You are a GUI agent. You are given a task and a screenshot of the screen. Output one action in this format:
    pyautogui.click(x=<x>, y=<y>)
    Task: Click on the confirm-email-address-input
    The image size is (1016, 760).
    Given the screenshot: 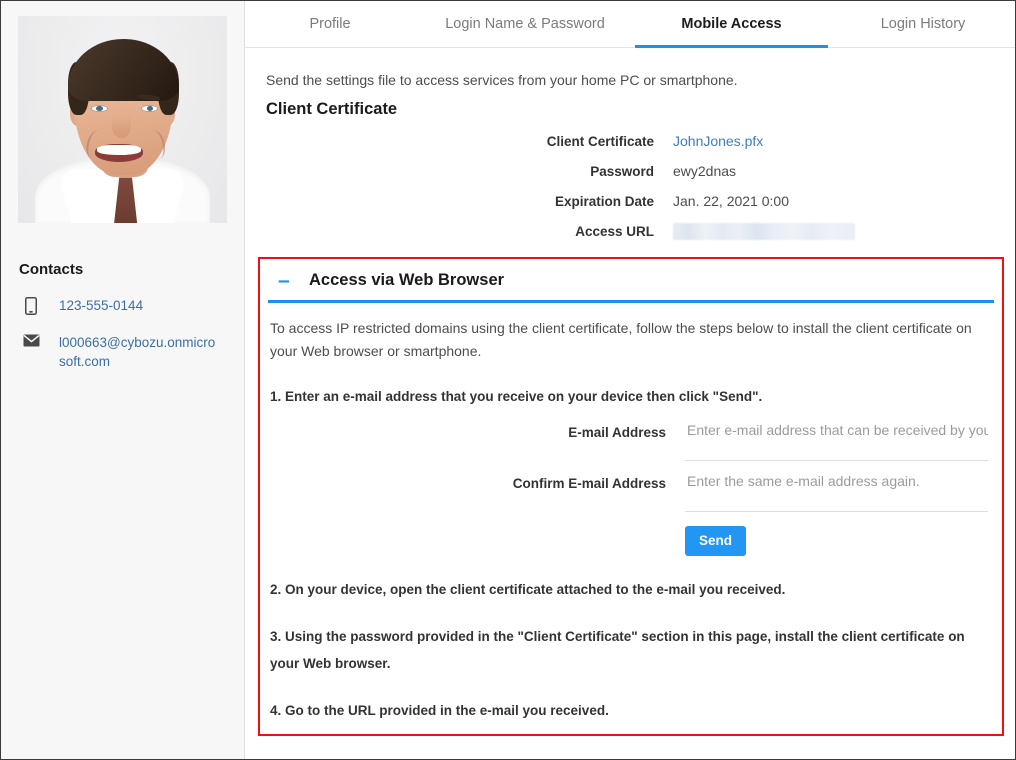 What is the action you would take?
    pyautogui.click(x=836, y=491)
    